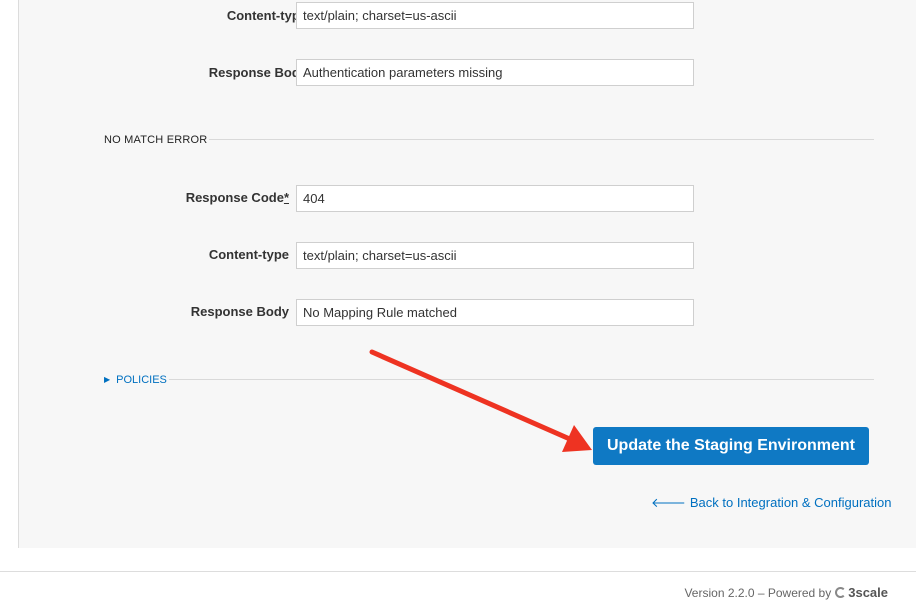 This screenshot has width=916, height=607. What do you see at coordinates (237, 197) in the screenshot?
I see `response-code-label: Response Code*` at bounding box center [237, 197].